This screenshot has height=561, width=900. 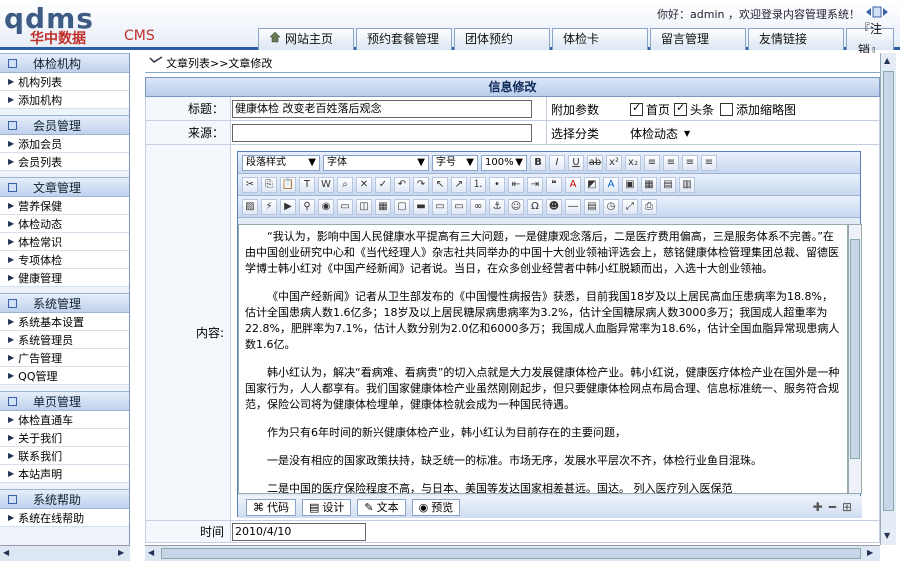 What do you see at coordinates (421, 184) in the screenshot?
I see `redo-icon: ↷` at bounding box center [421, 184].